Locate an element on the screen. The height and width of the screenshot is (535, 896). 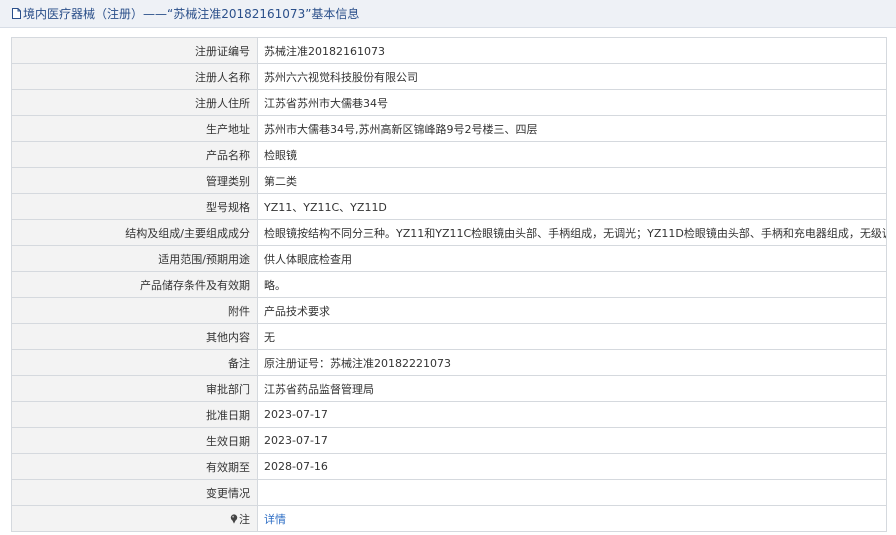
table-row: 生效日期 2023-07-17 is located at coordinates (449, 440).